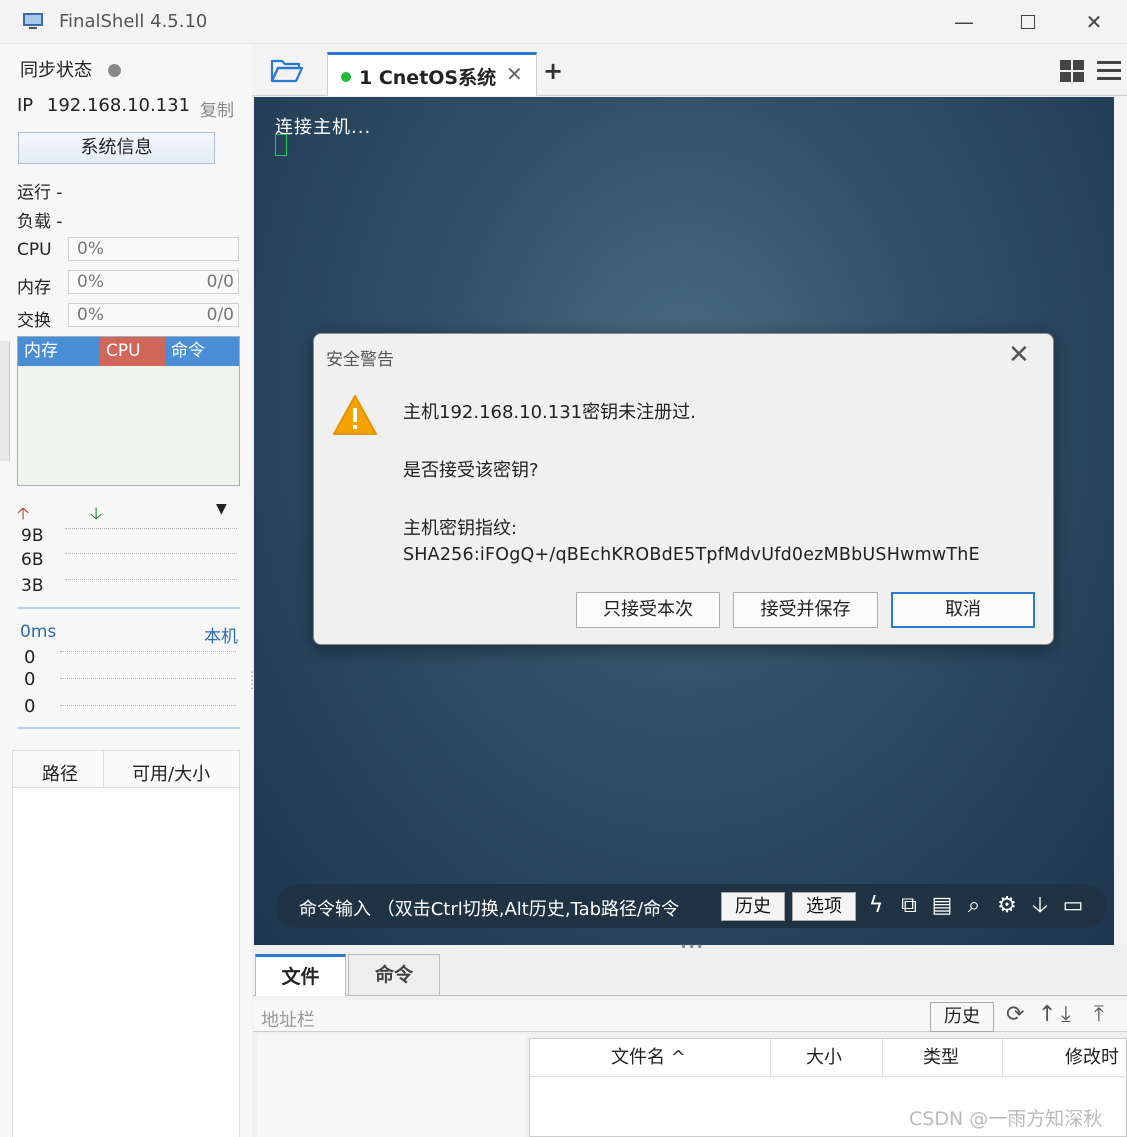  I want to click on disk-col-path: 路径, so click(60, 773).